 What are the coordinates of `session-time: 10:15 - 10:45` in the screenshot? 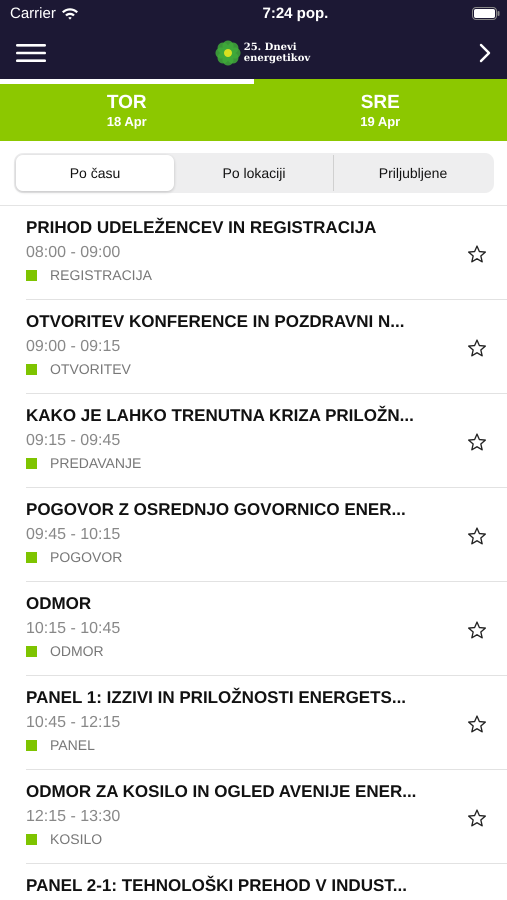 It's located at (73, 629).